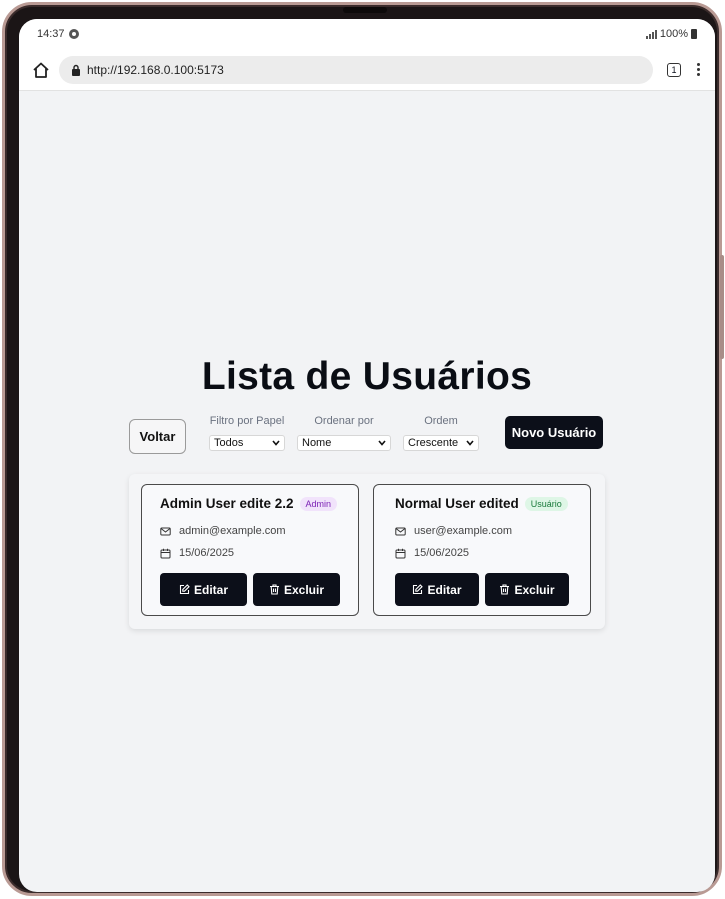 This screenshot has width=725, height=899. I want to click on side-button, so click(722, 307).